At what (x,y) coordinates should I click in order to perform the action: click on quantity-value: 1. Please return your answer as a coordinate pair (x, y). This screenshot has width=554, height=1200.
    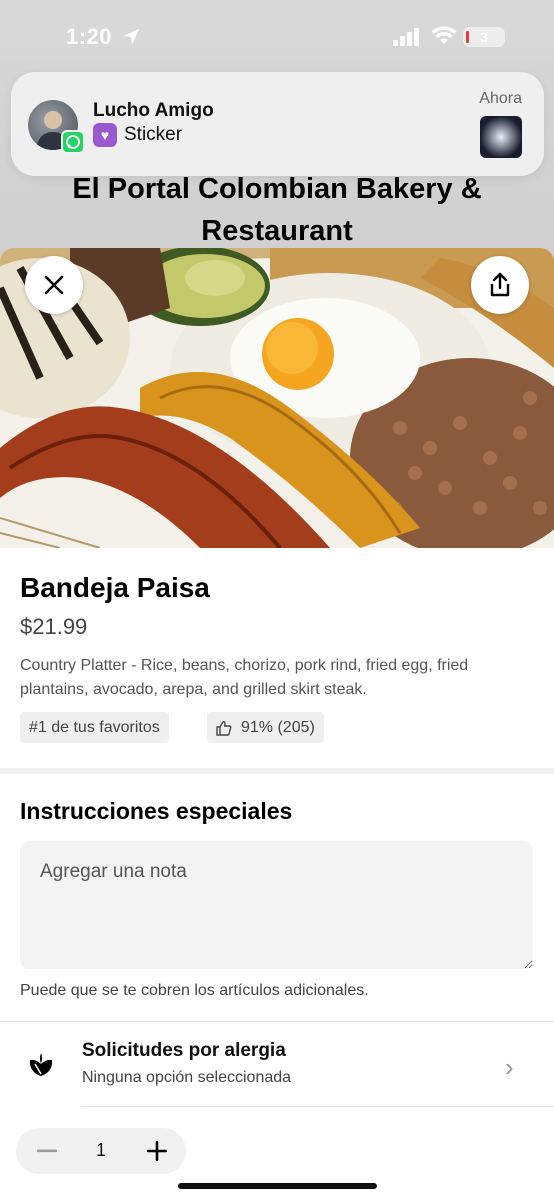
    Looking at the image, I should click on (100, 1150).